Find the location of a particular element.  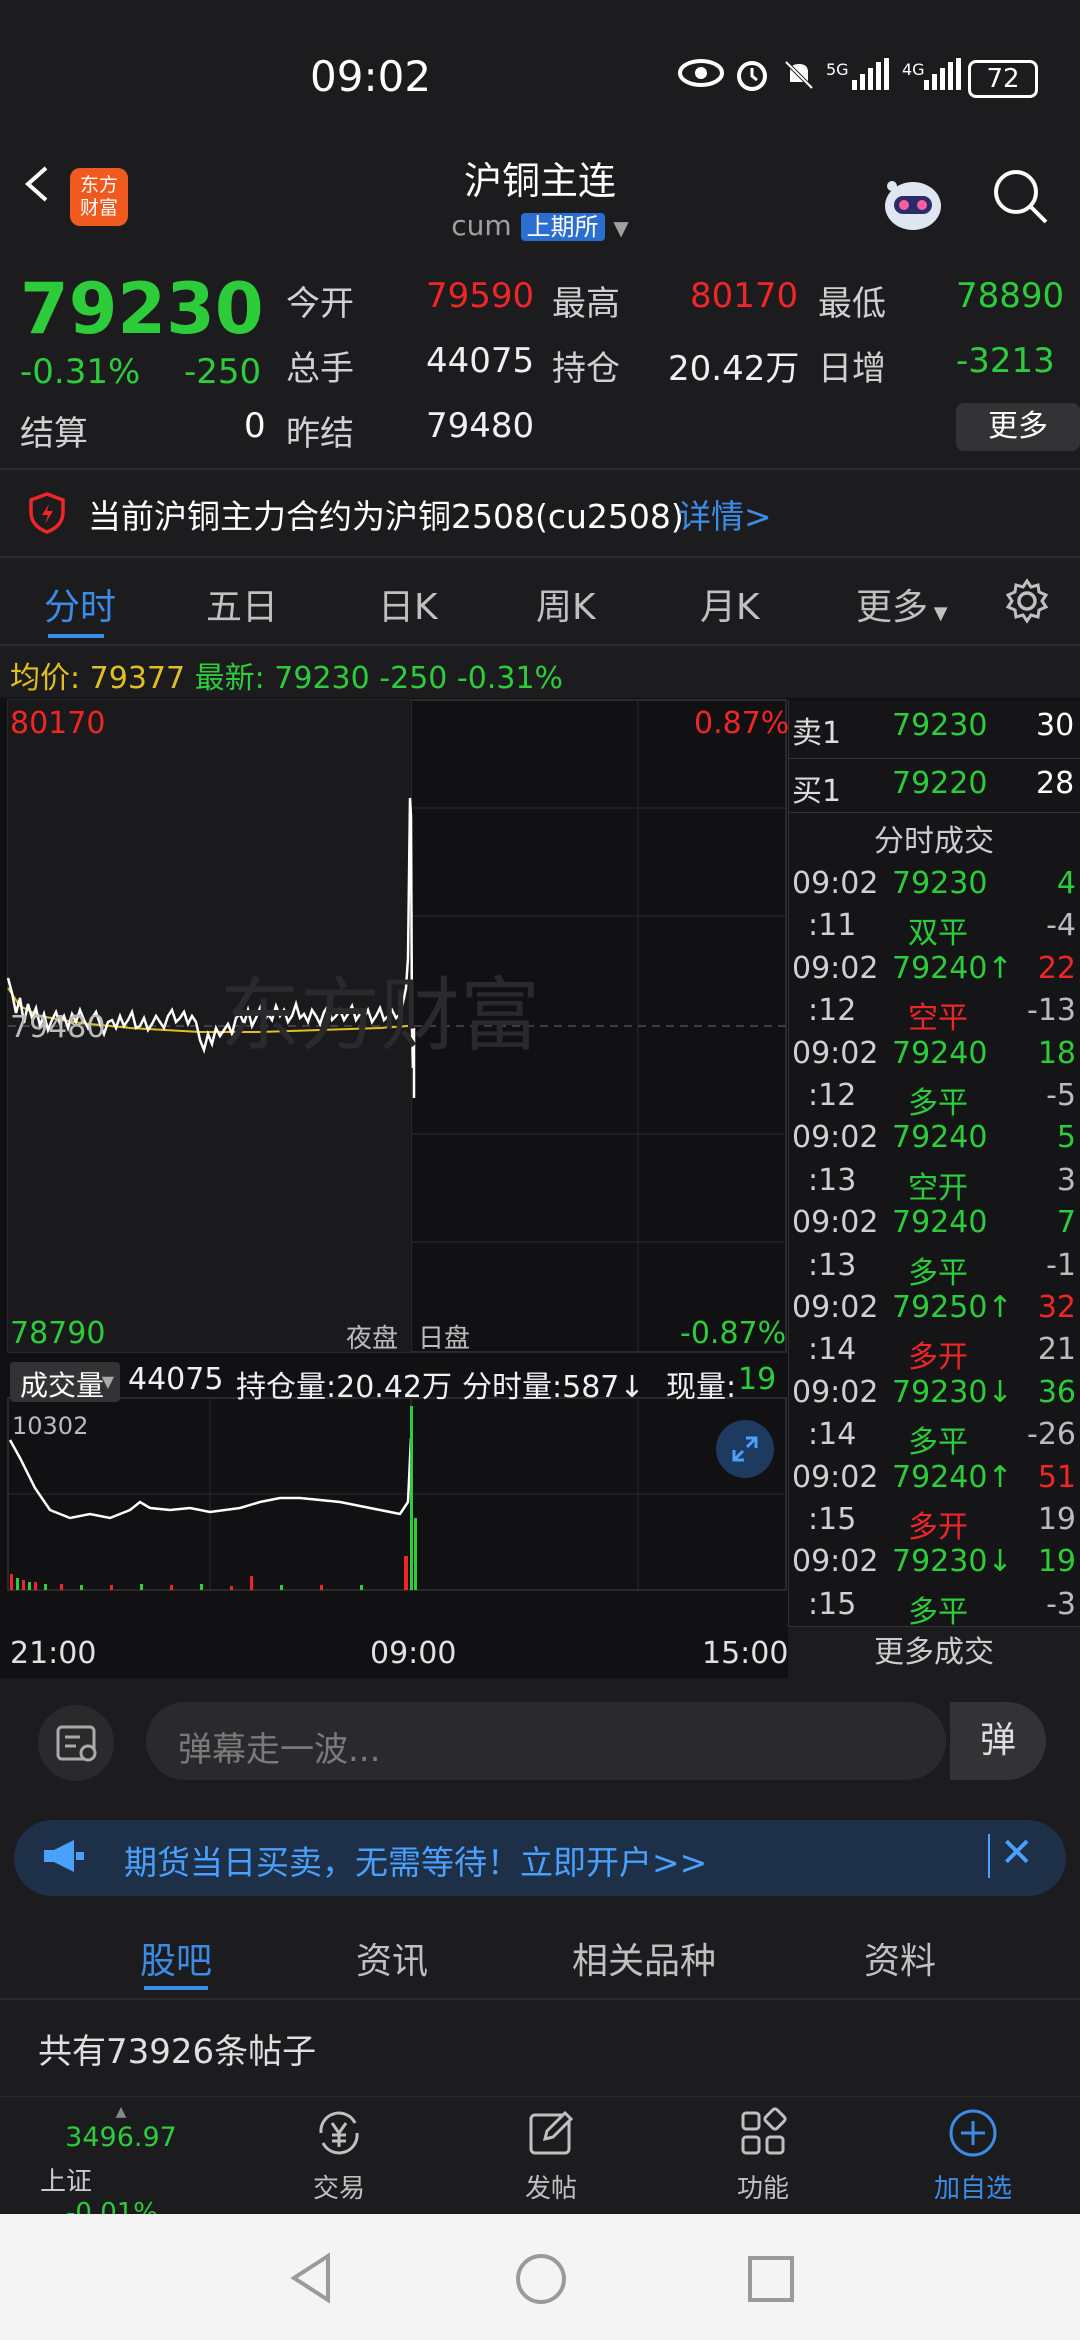

tick-price: 79240 is located at coordinates (940, 1223).